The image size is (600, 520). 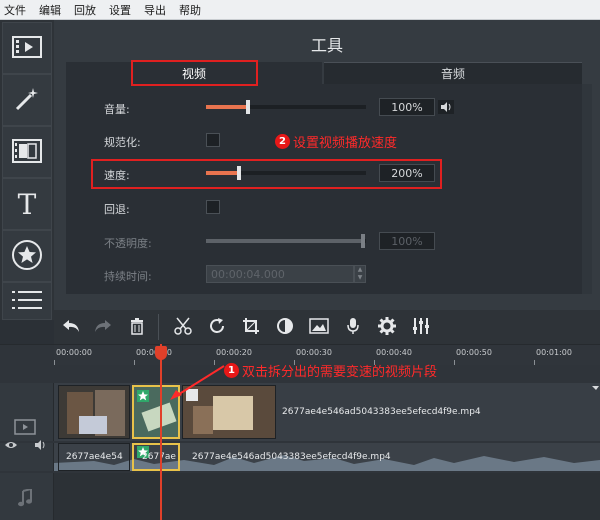 I want to click on magic-wand-icon, so click(x=27, y=100).